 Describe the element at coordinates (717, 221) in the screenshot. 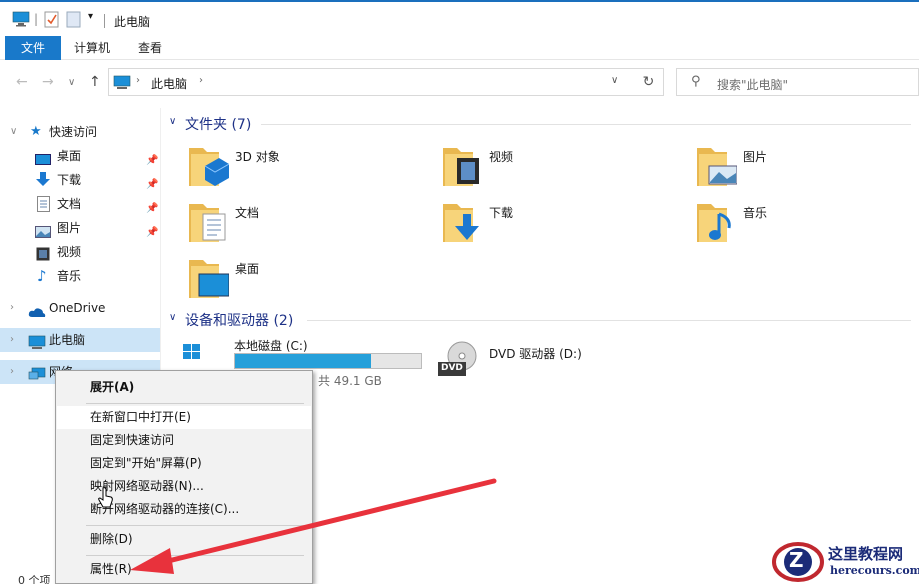

I see `music-folder-icon` at that location.